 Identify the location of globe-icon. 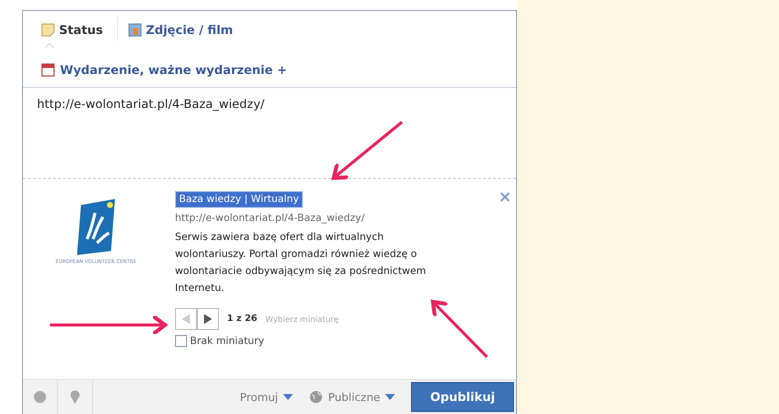
(316, 397).